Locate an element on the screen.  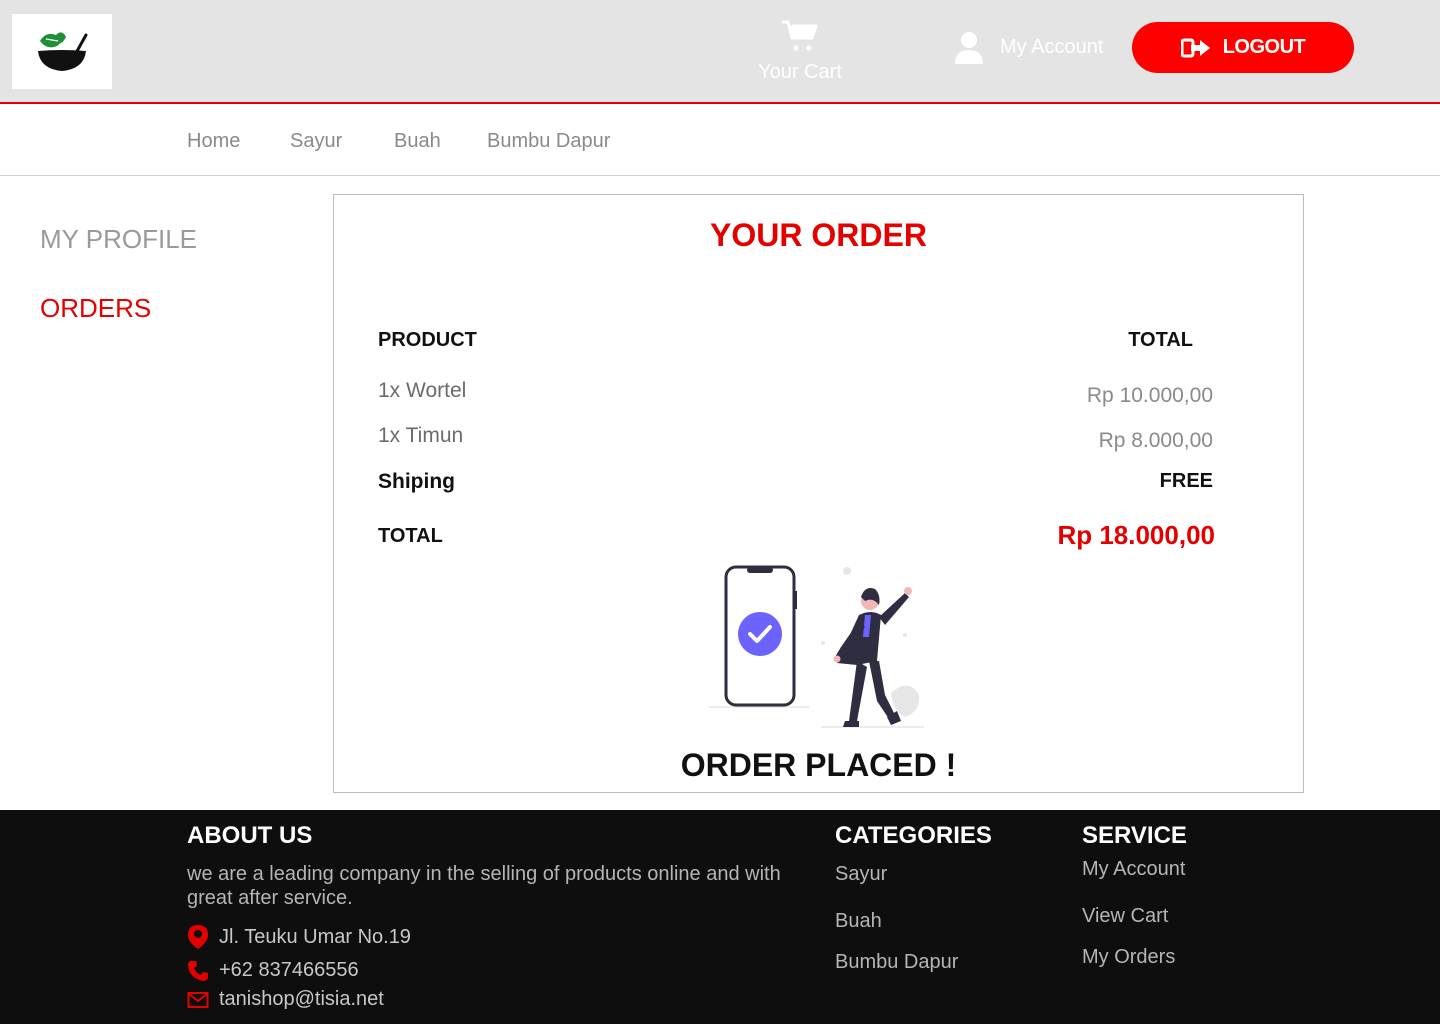
account-link: My Account is located at coordinates (1028, 47).